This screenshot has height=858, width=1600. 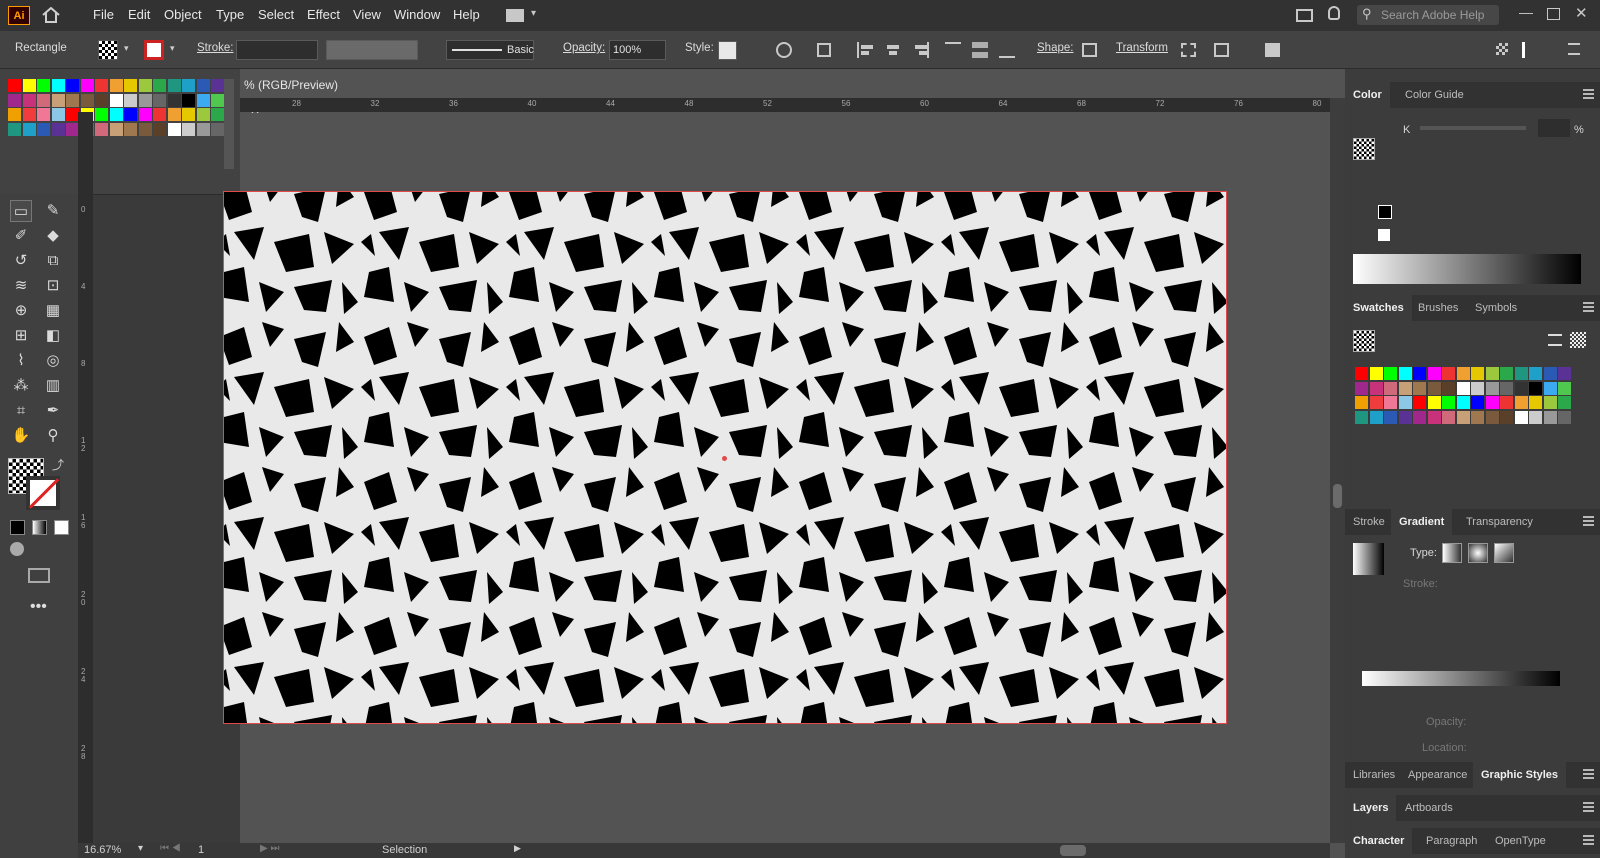 I want to click on more-tools-icon: •••, so click(x=38, y=607).